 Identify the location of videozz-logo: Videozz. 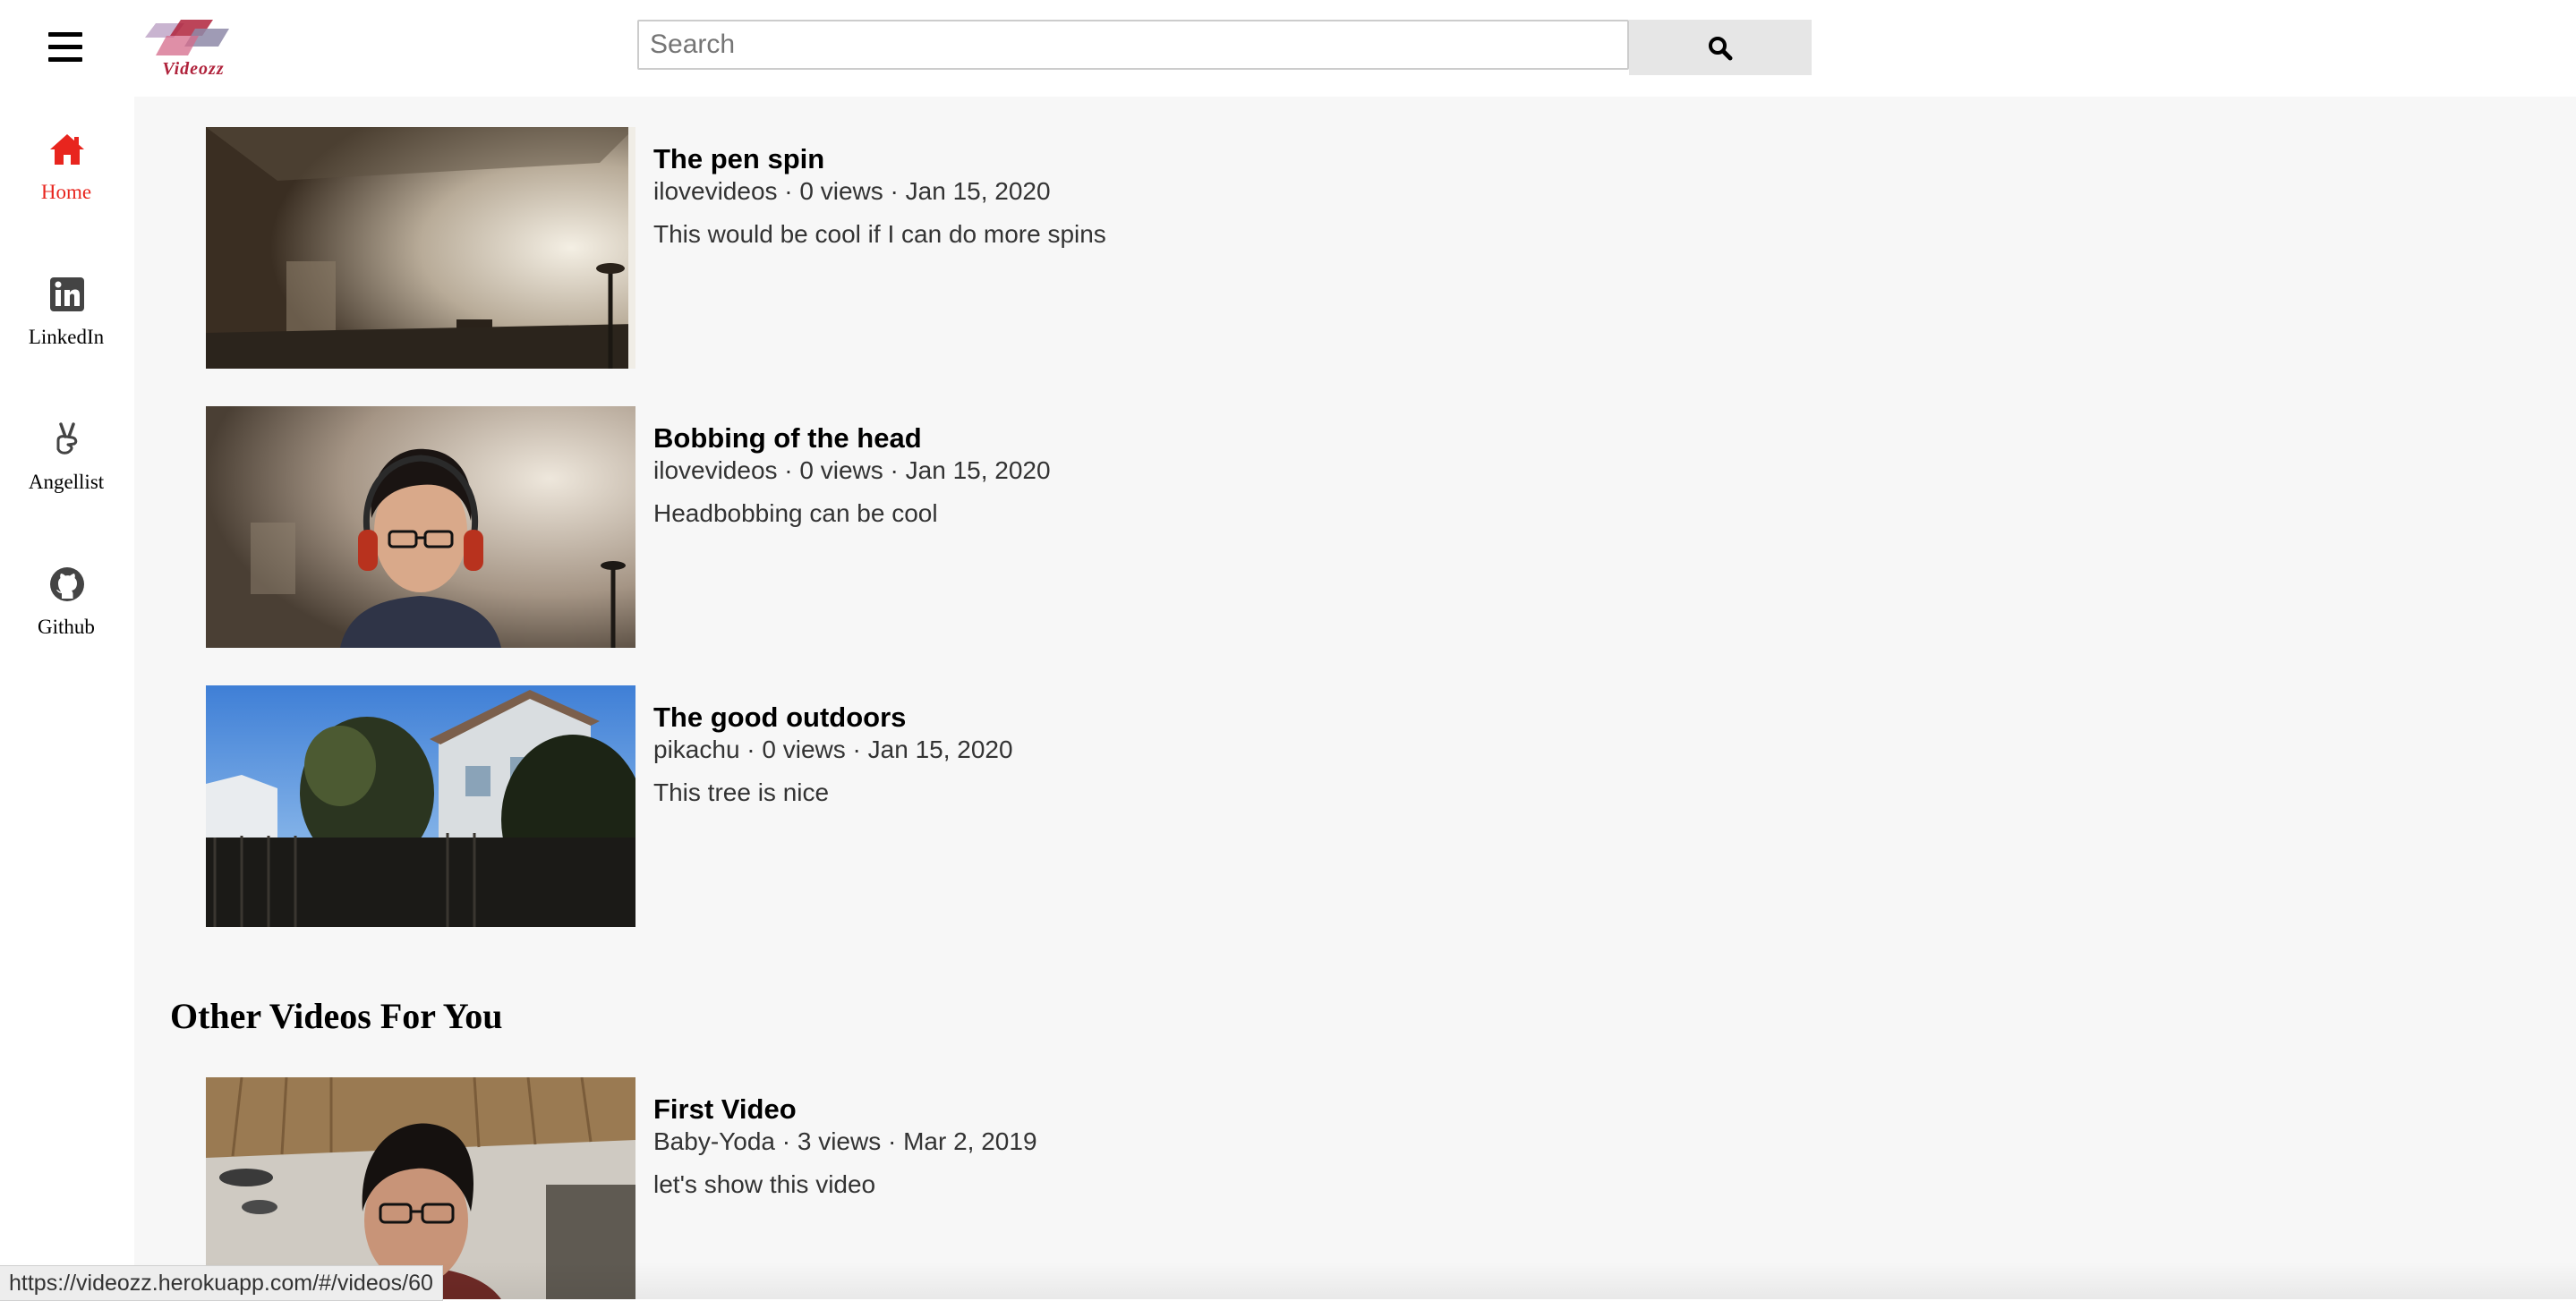
(193, 47).